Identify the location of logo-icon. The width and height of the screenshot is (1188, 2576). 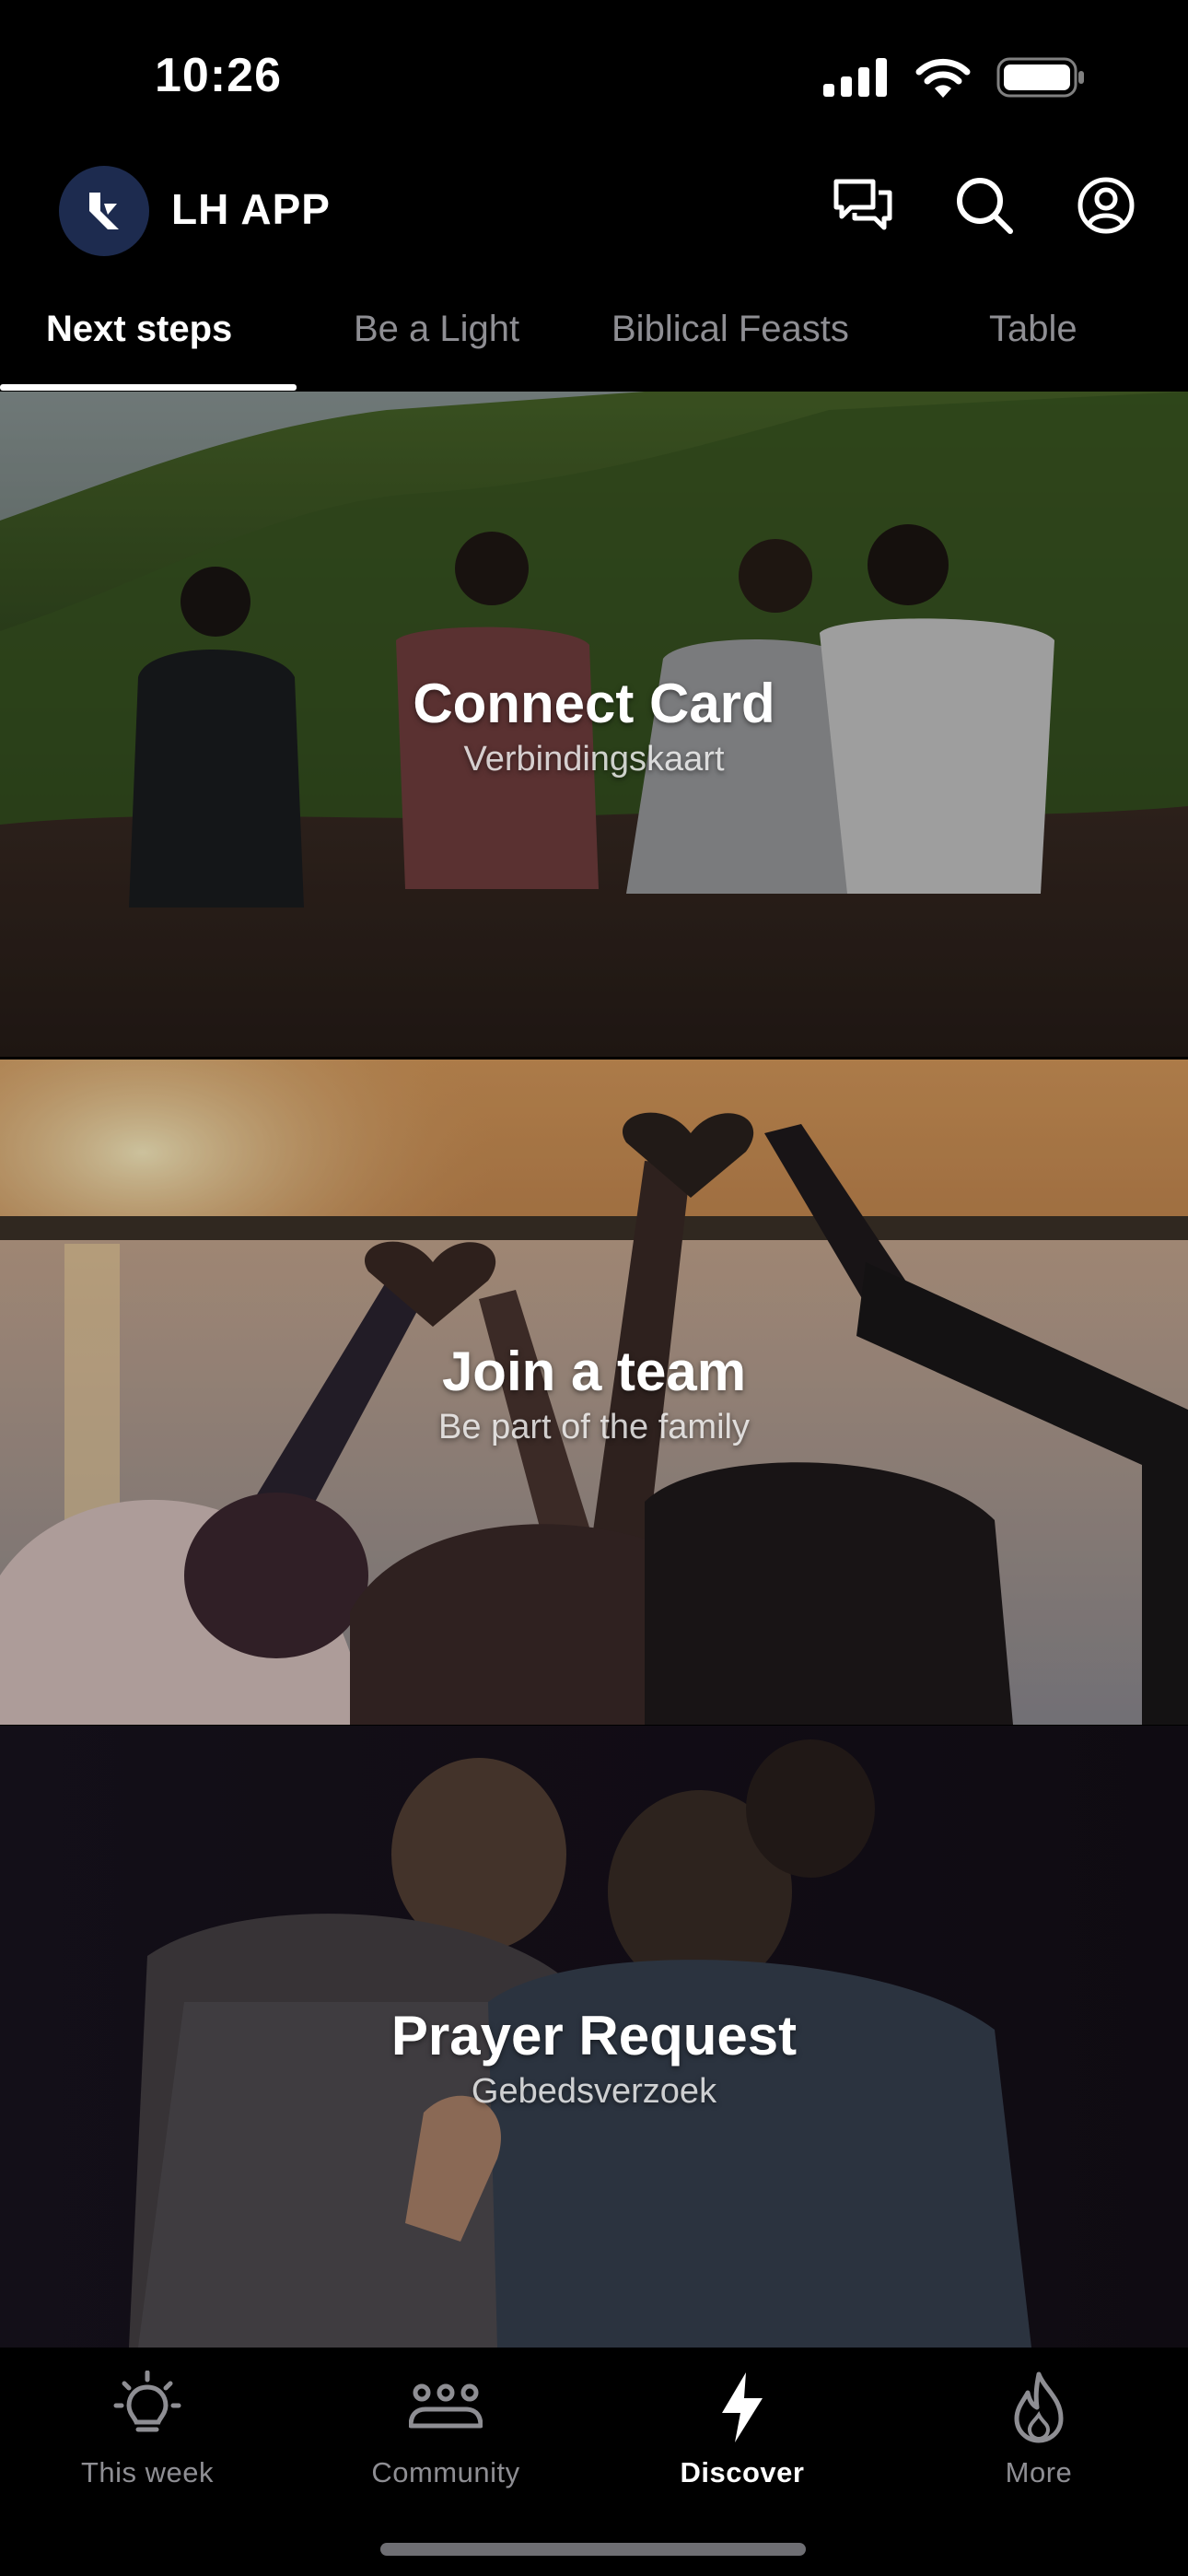
(104, 211).